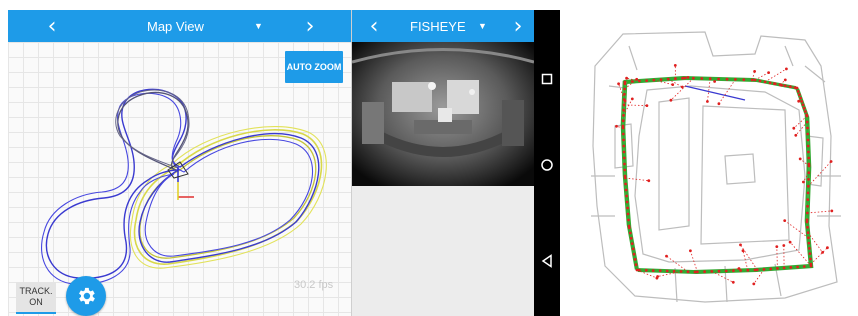 The image size is (858, 316). I want to click on map-prev-button: ‹, so click(52, 26).